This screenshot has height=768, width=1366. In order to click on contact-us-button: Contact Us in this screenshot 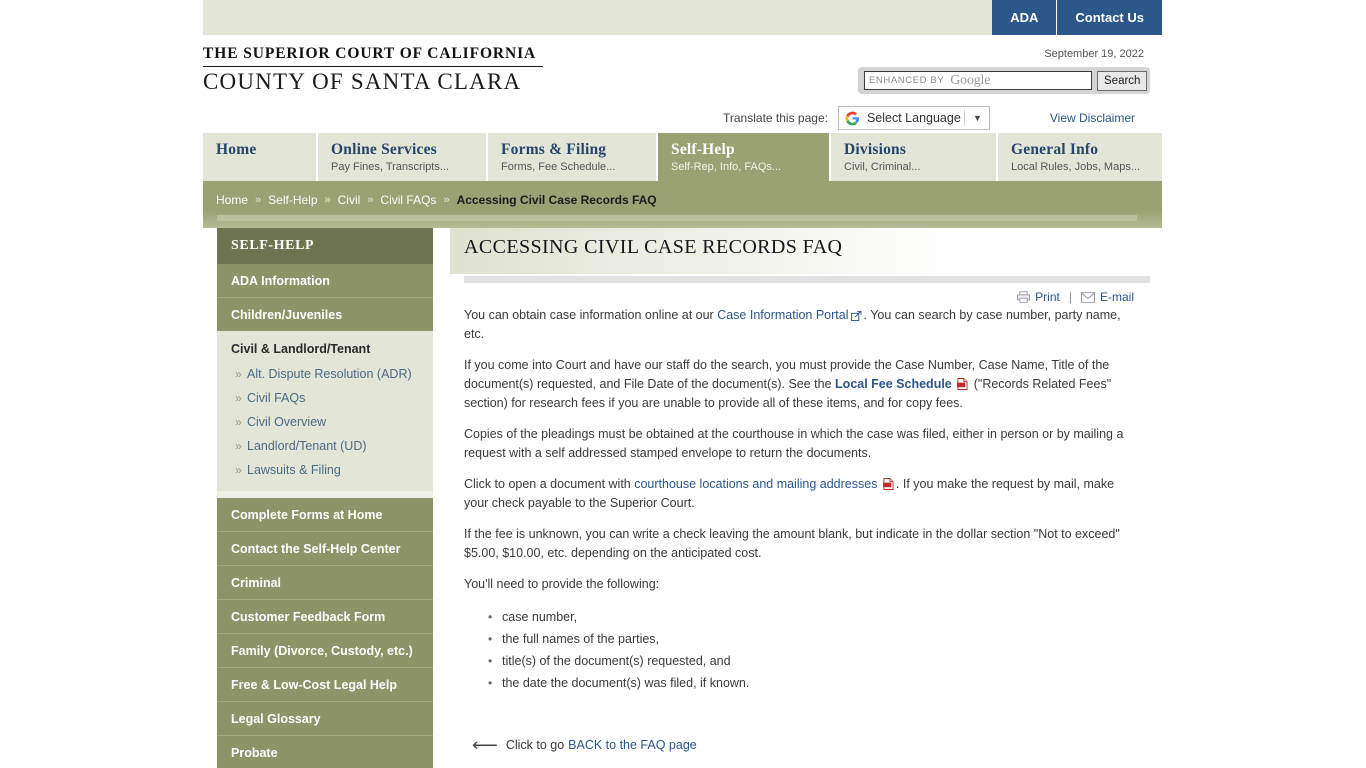, I will do `click(1109, 17)`.